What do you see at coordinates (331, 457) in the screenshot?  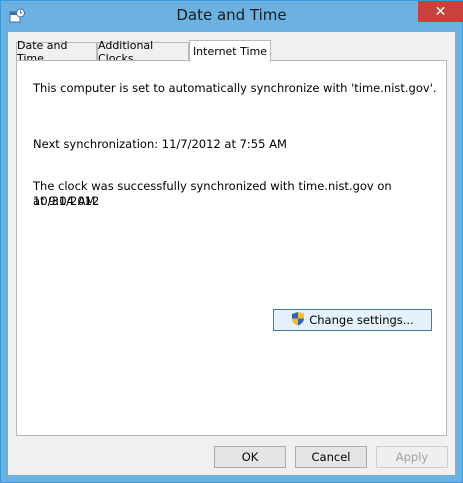 I see `cancel-button: Cancel` at bounding box center [331, 457].